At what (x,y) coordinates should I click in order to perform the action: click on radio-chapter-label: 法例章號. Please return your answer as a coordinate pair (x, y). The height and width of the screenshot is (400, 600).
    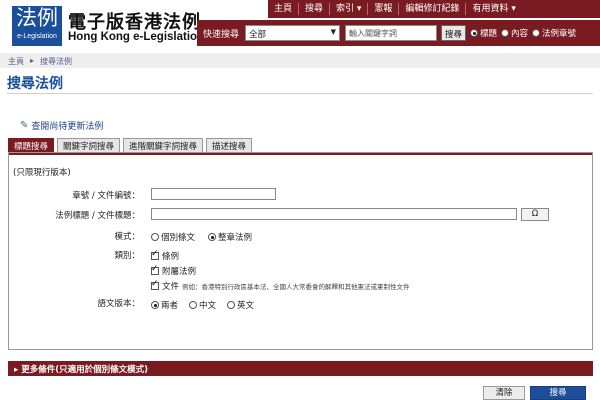
    Looking at the image, I should click on (559, 34).